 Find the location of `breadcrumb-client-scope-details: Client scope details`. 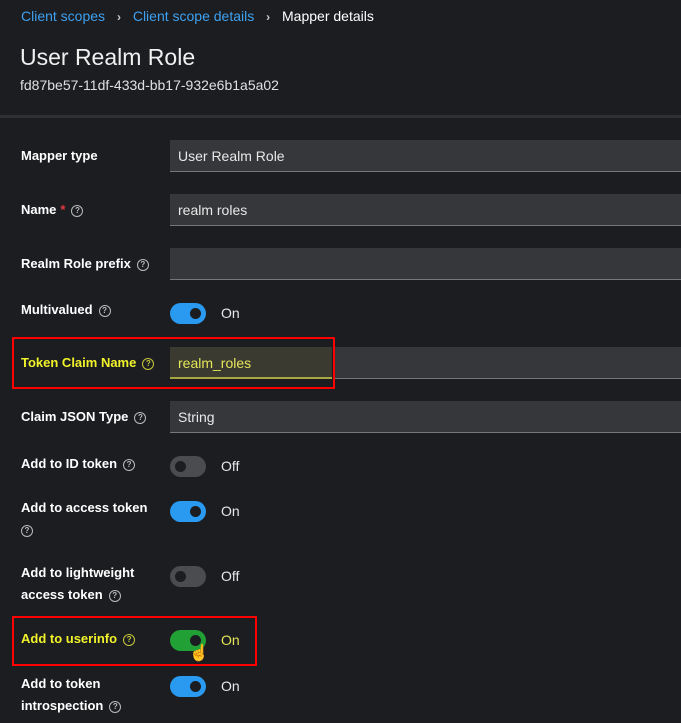

breadcrumb-client-scope-details: Client scope details is located at coordinates (193, 16).